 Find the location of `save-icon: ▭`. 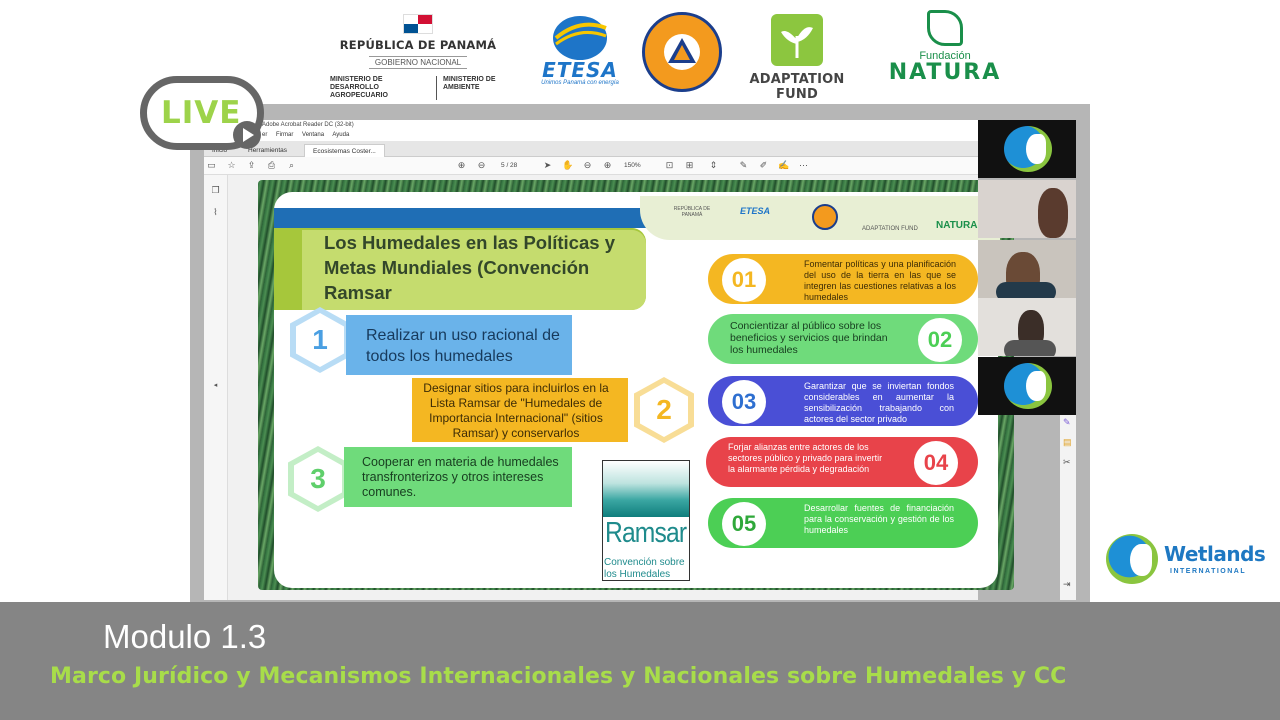

save-icon: ▭ is located at coordinates (211, 165).